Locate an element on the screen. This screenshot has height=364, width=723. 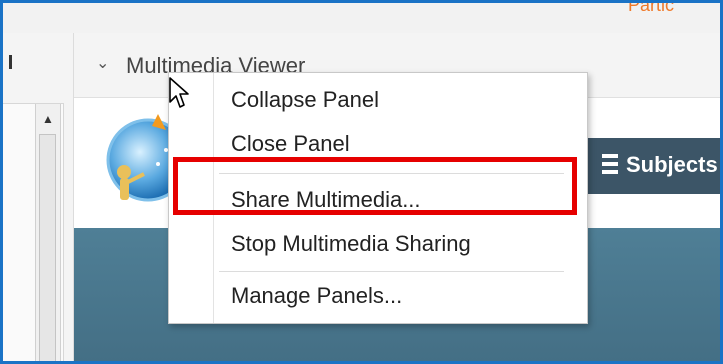
mouse-pointer-icon is located at coordinates (179, 92).